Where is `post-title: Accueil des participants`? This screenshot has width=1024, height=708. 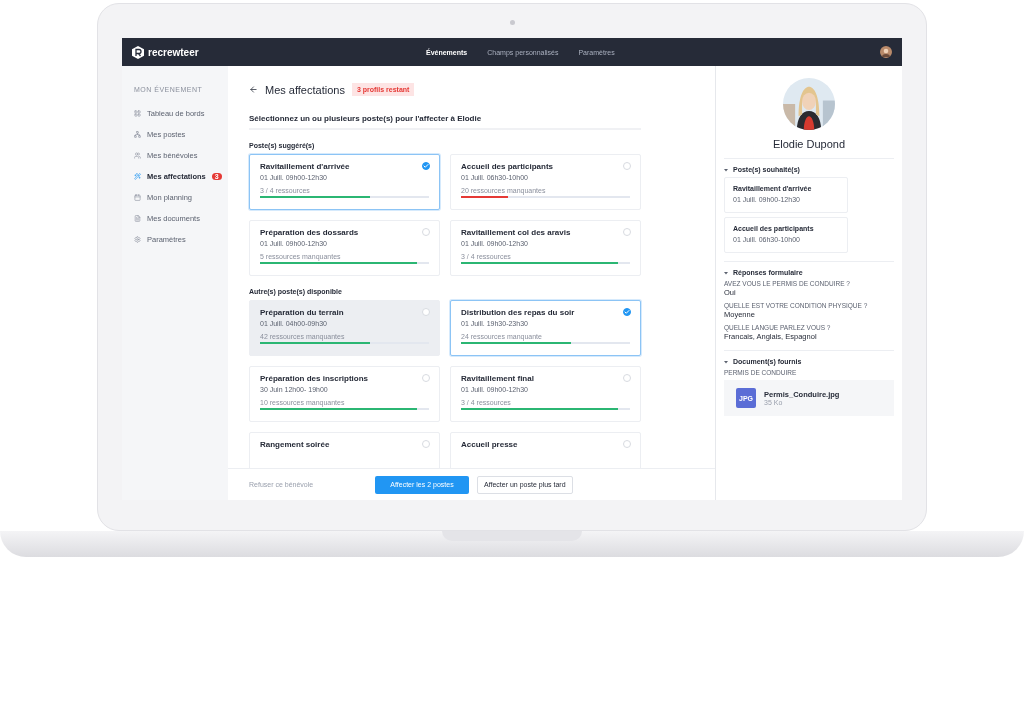
post-title: Accueil des participants is located at coordinates (508, 166).